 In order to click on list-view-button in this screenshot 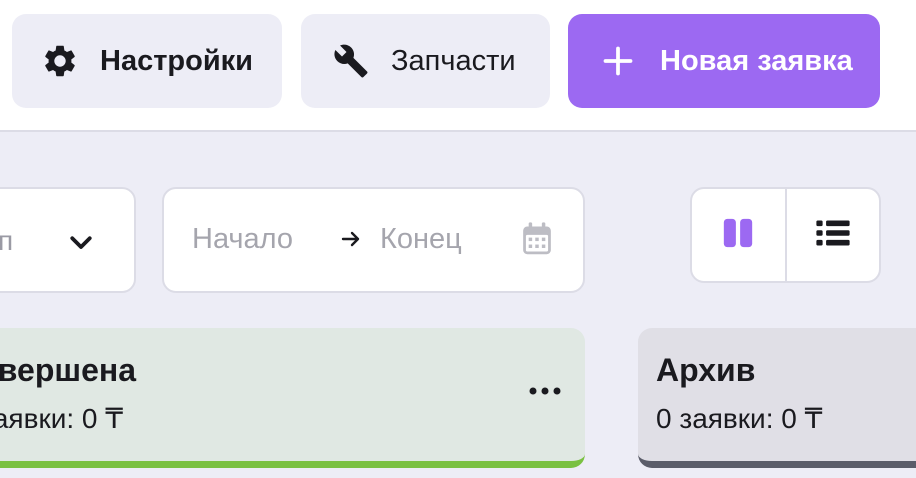, I will do `click(832, 235)`.